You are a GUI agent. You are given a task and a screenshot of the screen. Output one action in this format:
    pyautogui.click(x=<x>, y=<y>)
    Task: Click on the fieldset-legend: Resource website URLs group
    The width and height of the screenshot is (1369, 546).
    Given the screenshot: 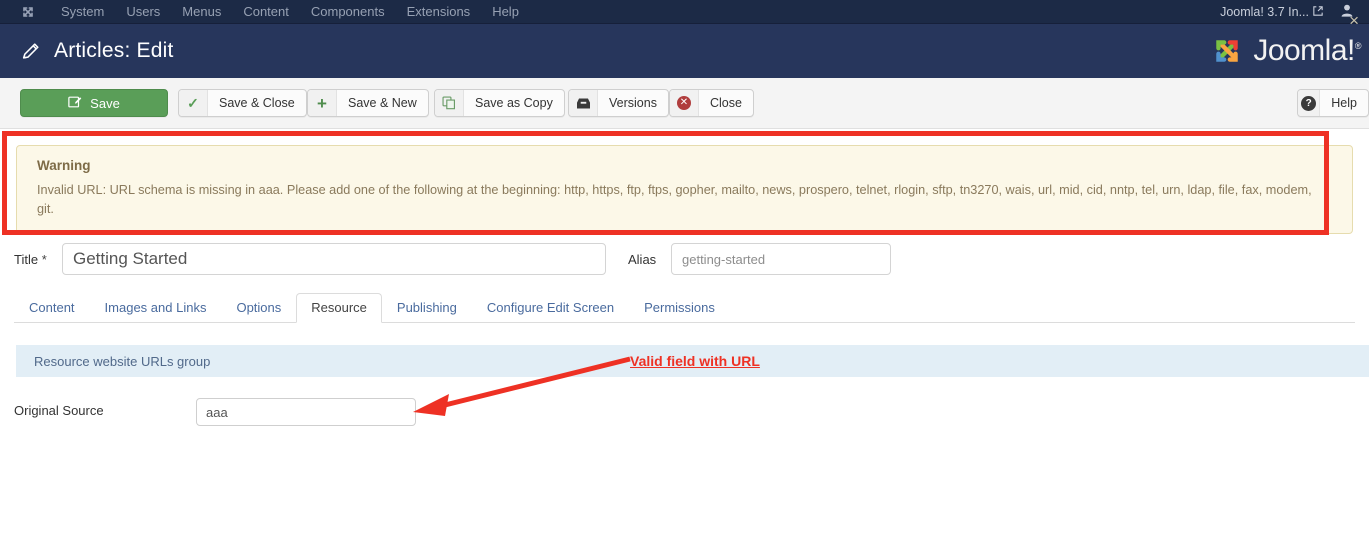 What is the action you would take?
    pyautogui.click(x=122, y=361)
    